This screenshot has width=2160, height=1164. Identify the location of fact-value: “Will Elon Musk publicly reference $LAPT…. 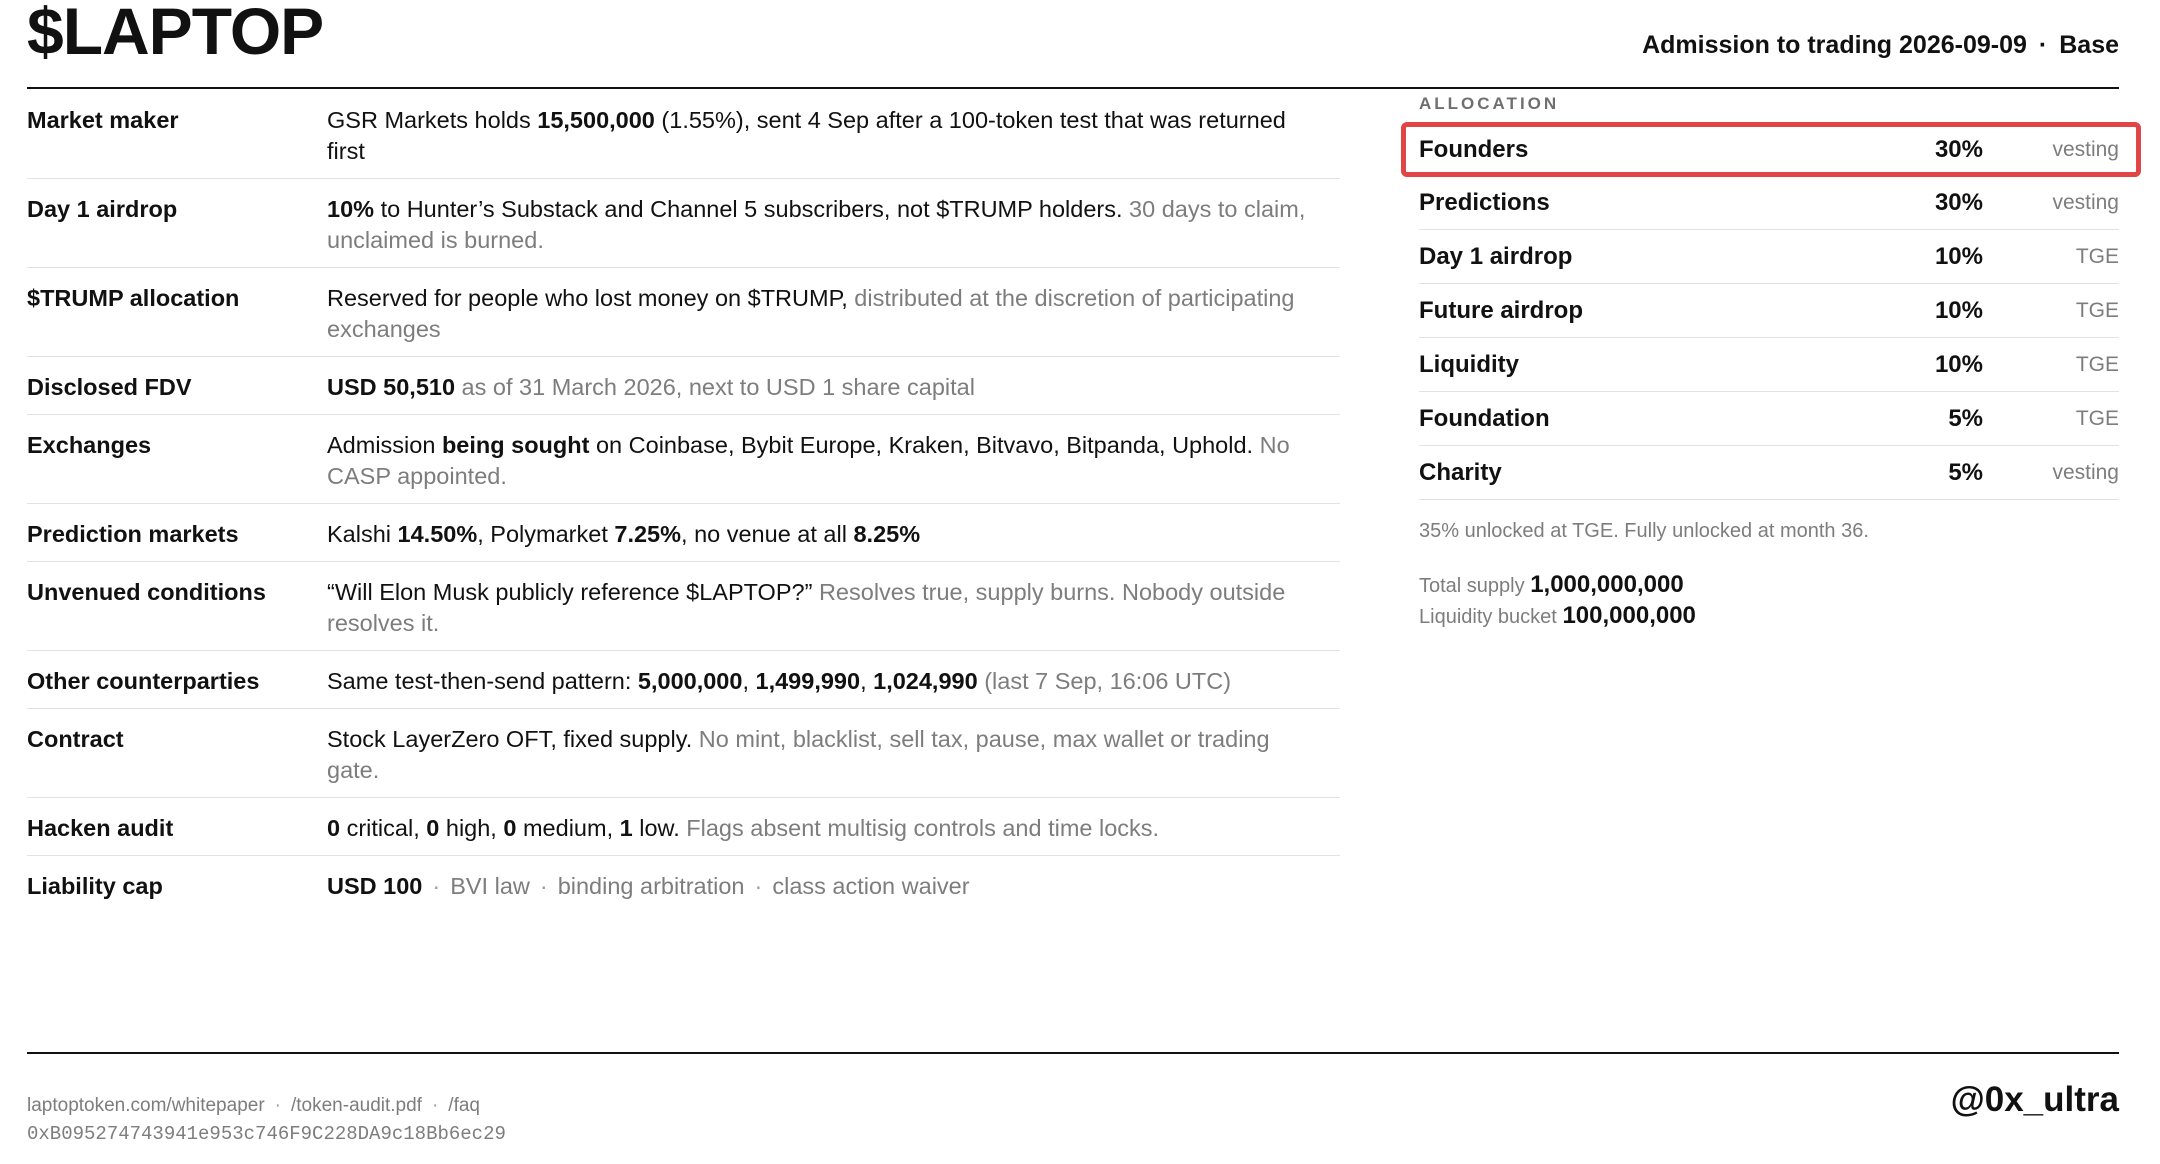
(833, 608).